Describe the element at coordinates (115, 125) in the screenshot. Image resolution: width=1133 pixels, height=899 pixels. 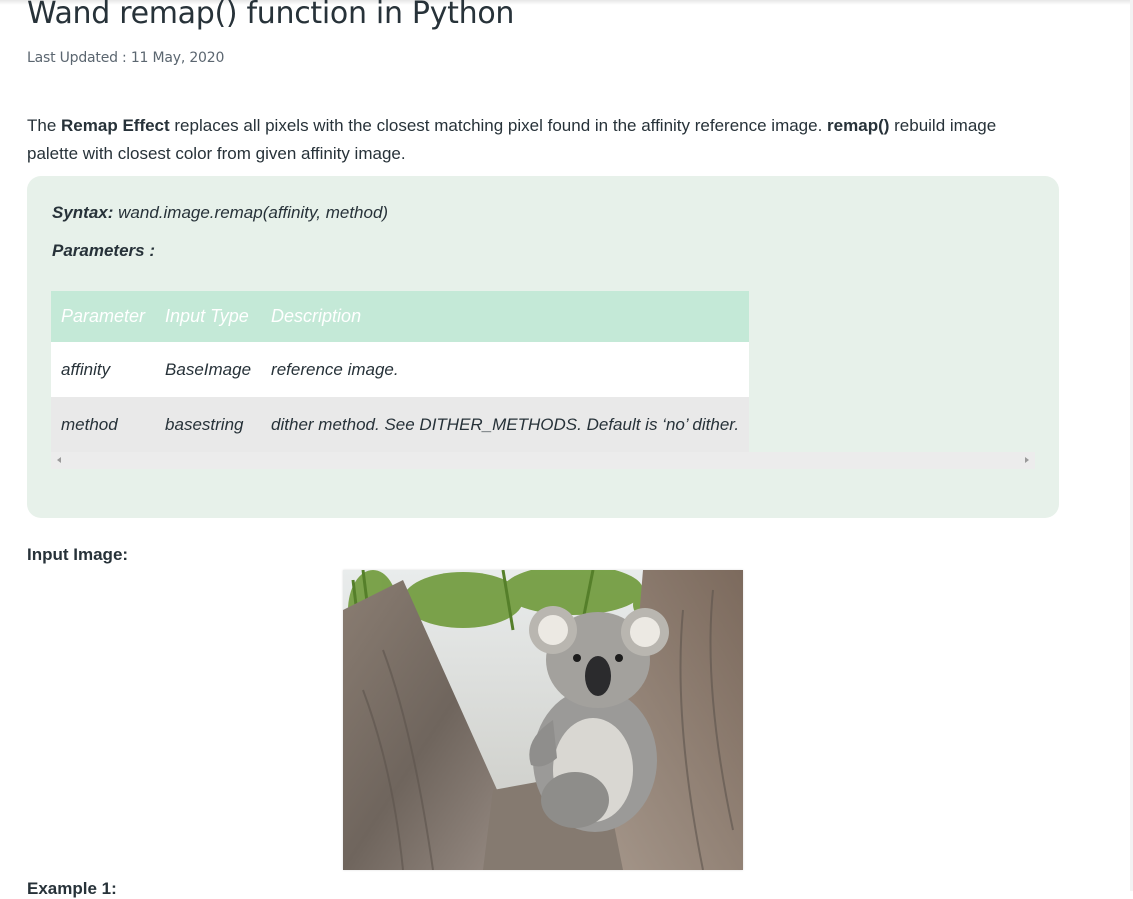
I see `intro-bold-remap-effect: Remap Effect` at that location.